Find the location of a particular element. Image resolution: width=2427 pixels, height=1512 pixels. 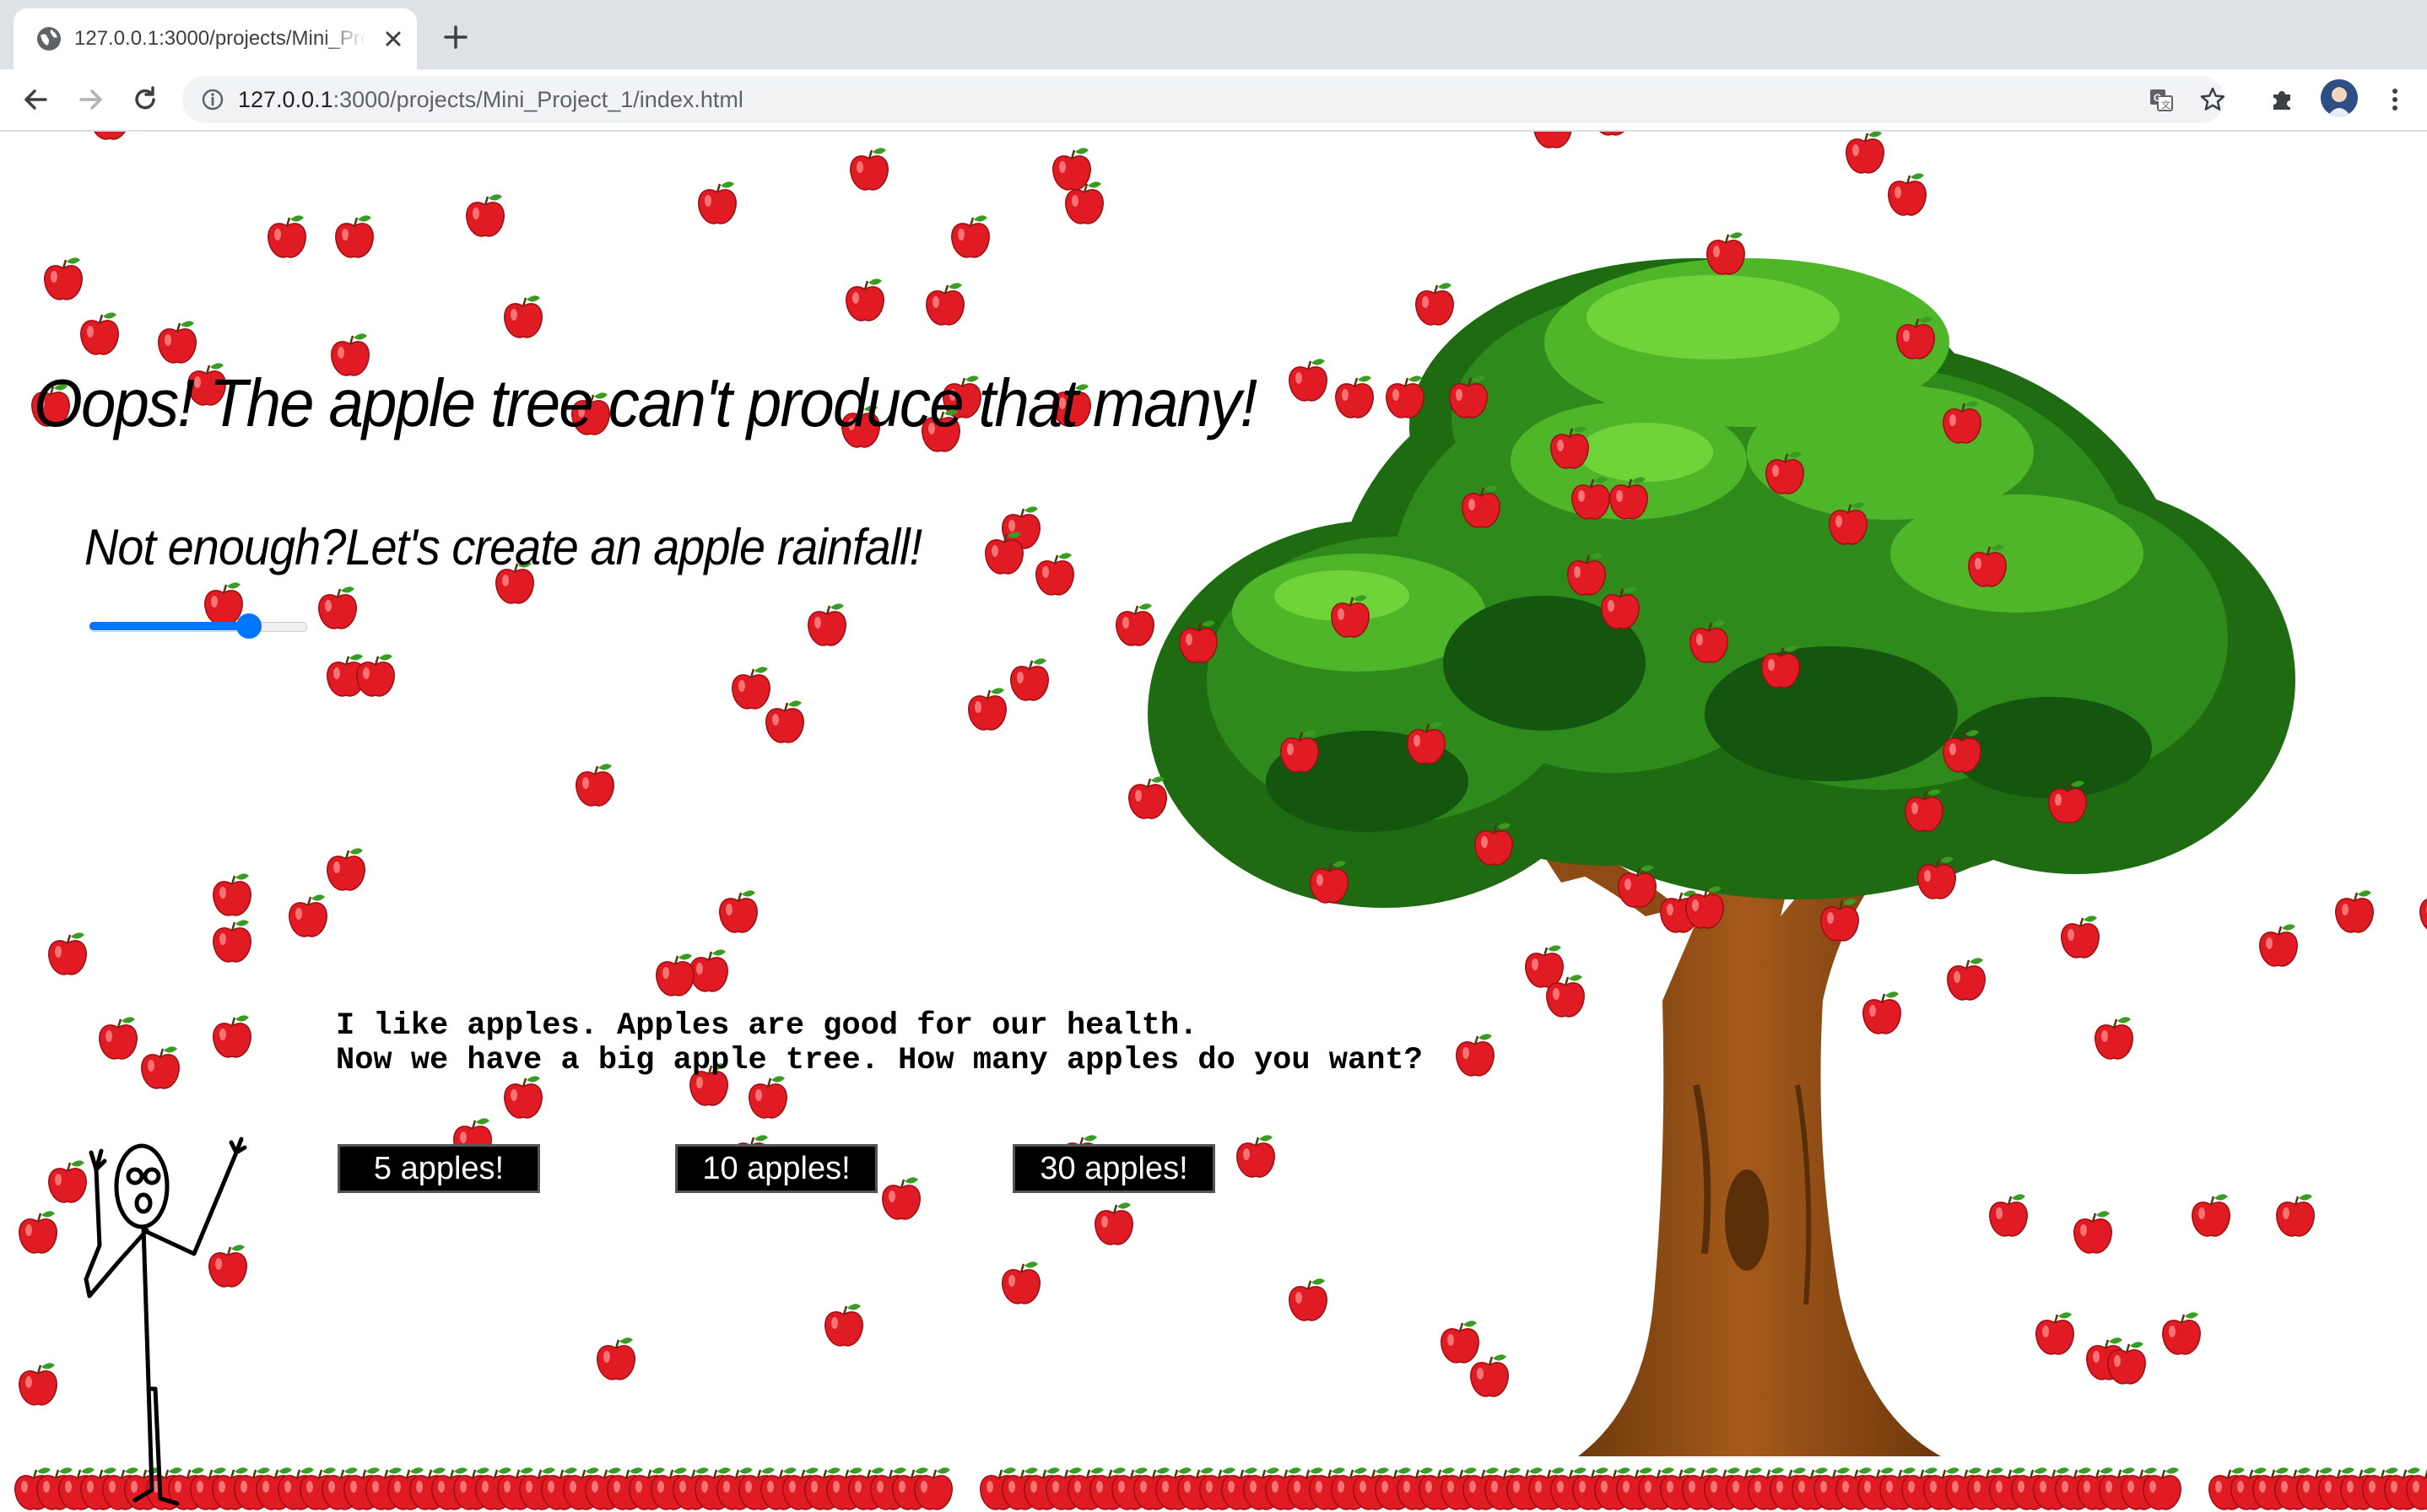

info-icon is located at coordinates (212, 99).